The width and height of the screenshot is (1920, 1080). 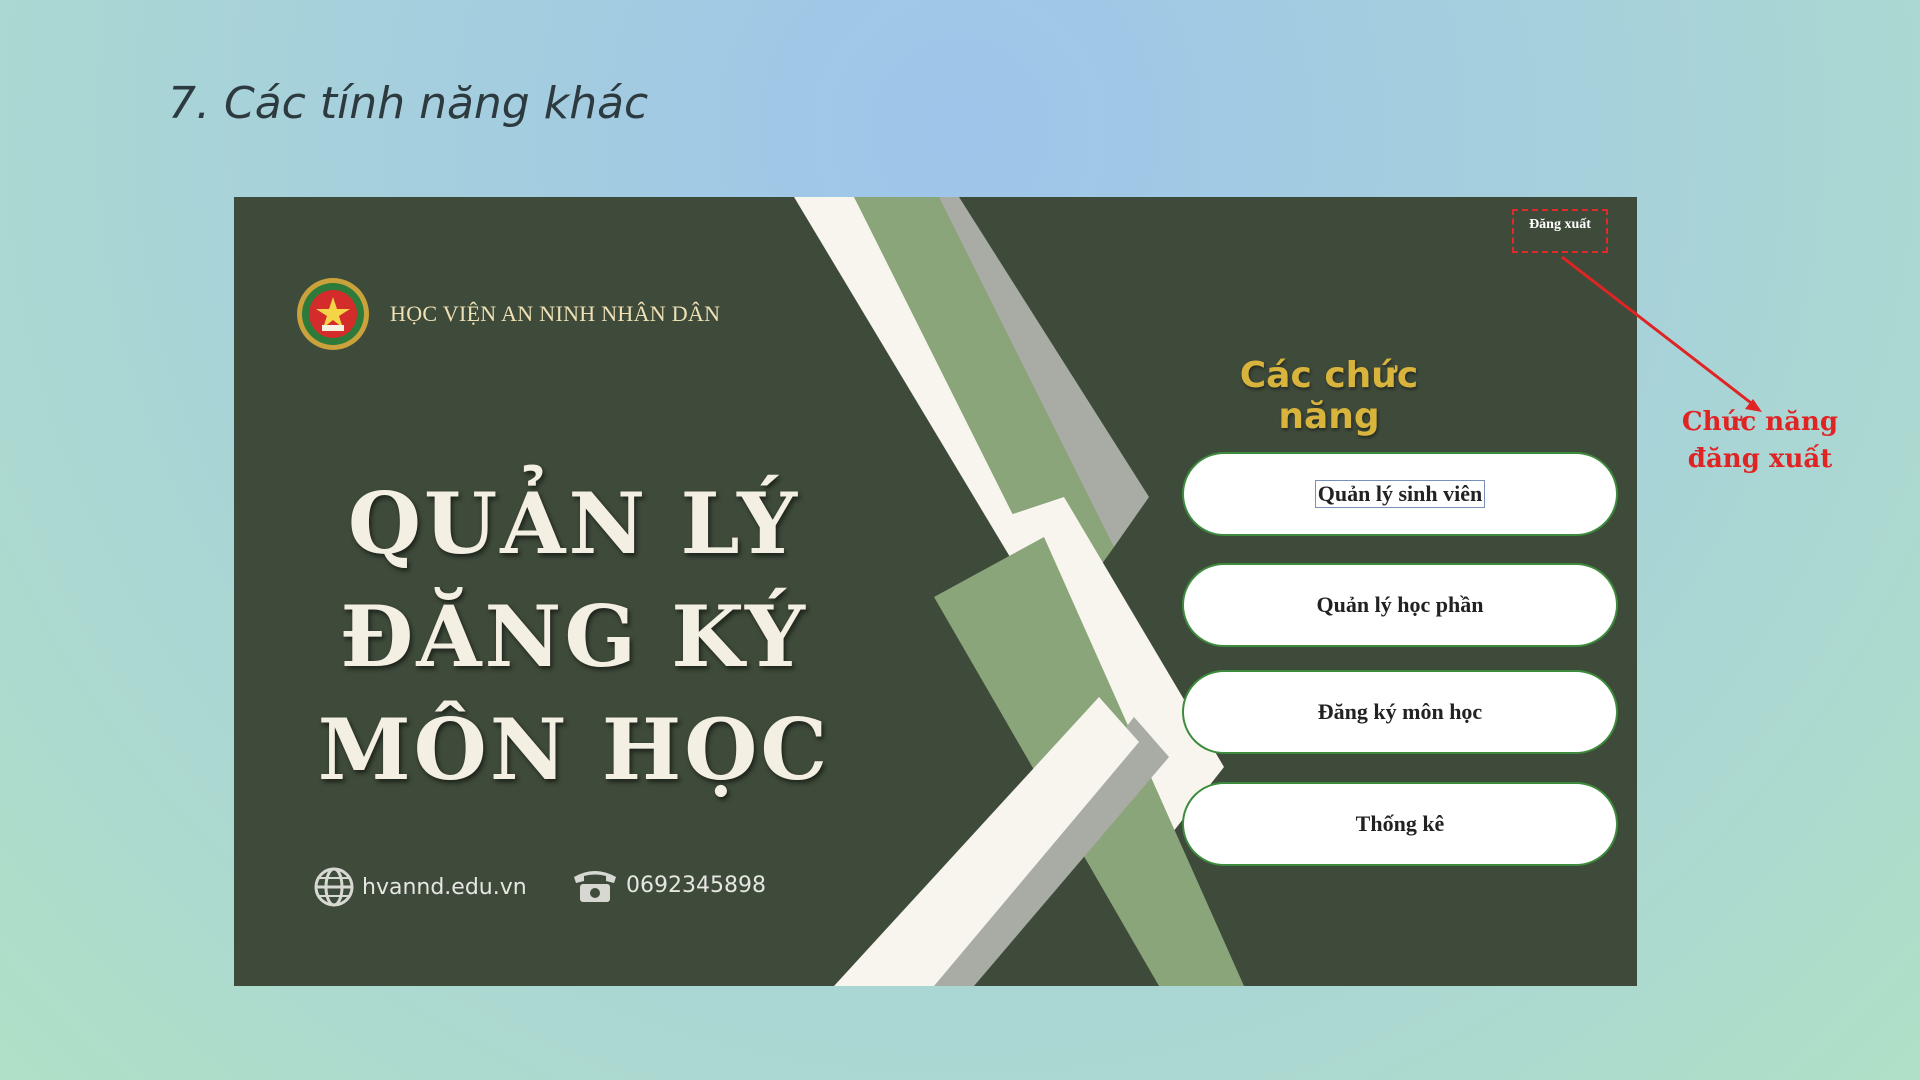 What do you see at coordinates (696, 885) in the screenshot?
I see `phone-text: 0692345898` at bounding box center [696, 885].